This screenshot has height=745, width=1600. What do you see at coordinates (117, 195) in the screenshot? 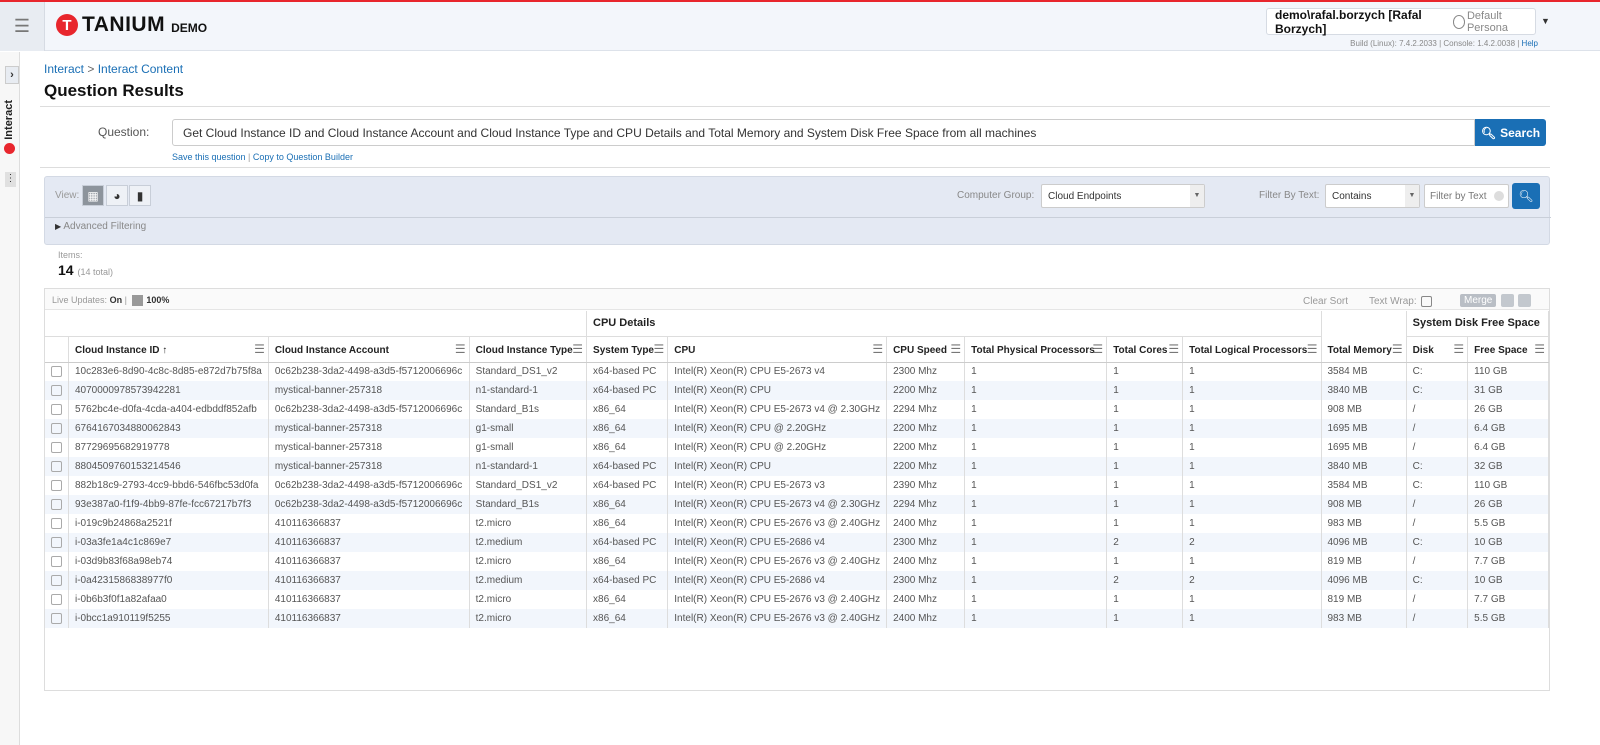
I see `pie-chart-view-icon: ◕` at bounding box center [117, 195].